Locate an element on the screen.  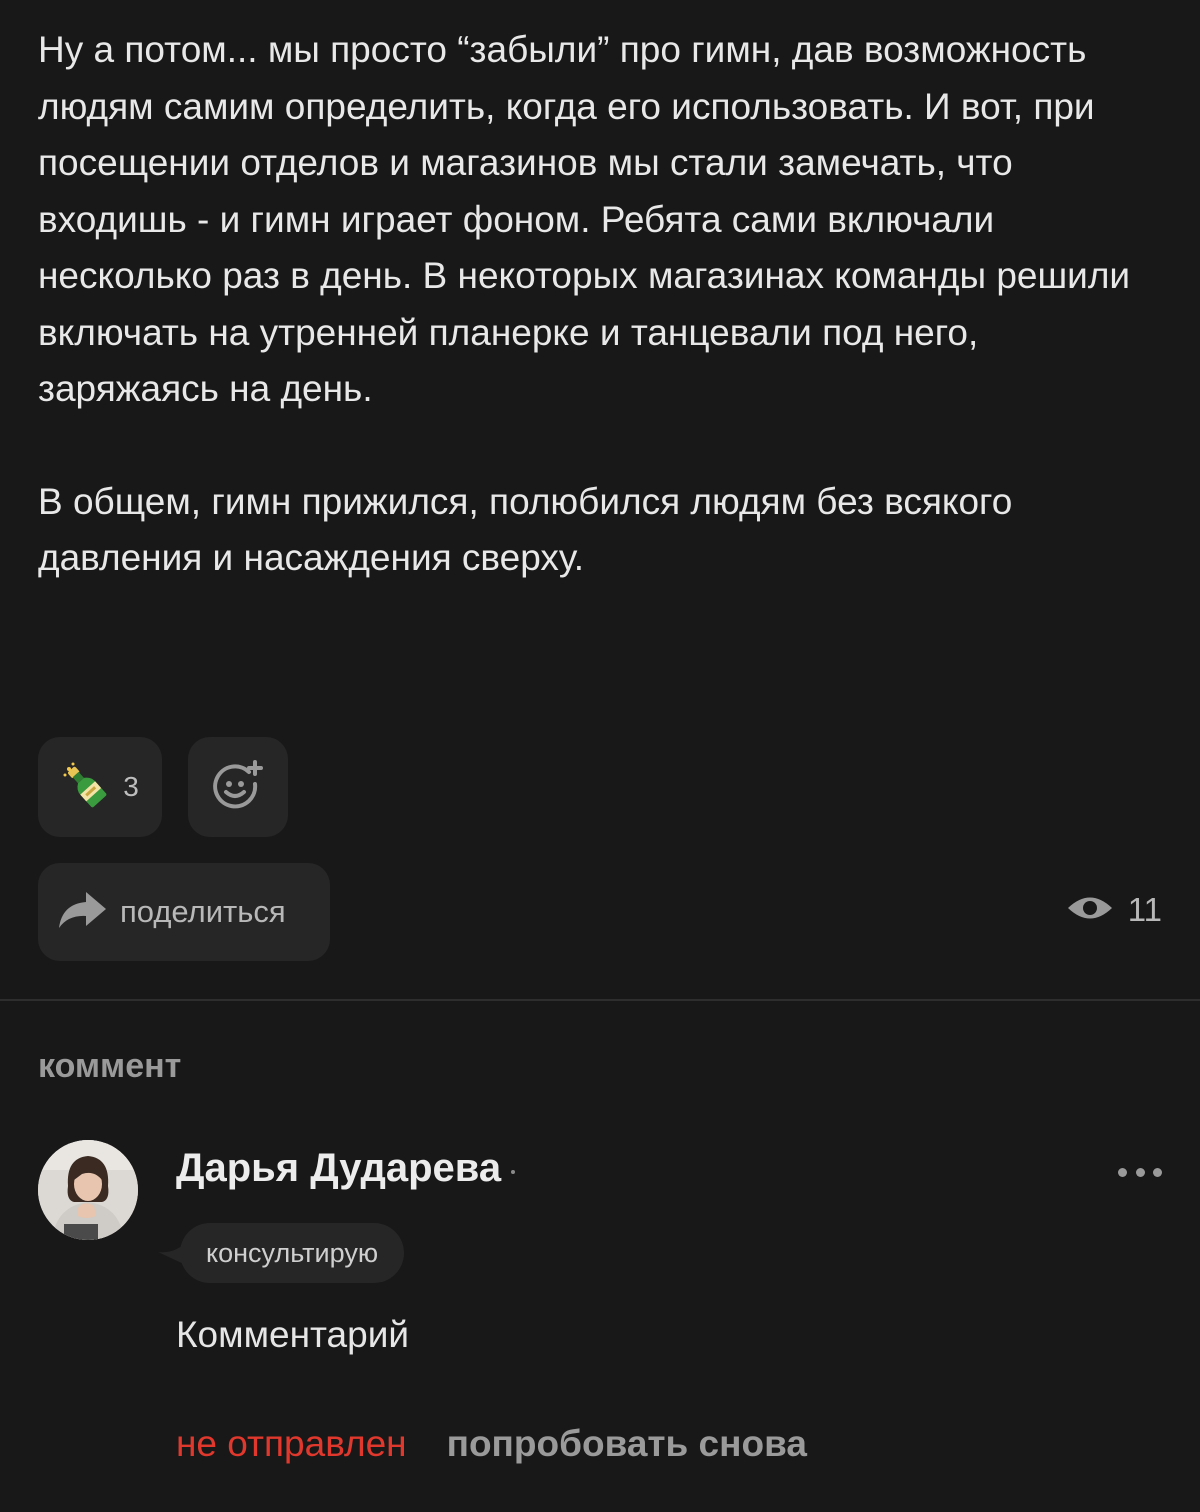
separator-dot is located at coordinates (513, 1171).